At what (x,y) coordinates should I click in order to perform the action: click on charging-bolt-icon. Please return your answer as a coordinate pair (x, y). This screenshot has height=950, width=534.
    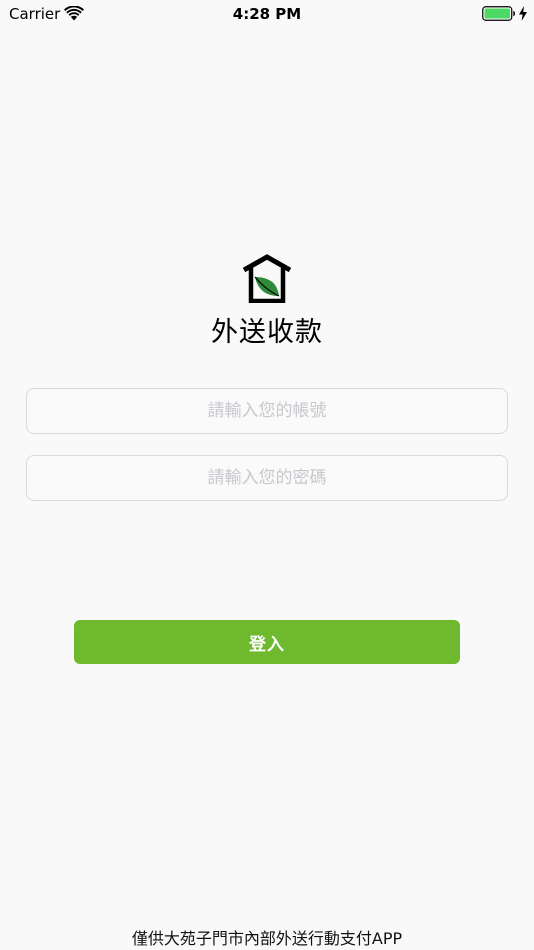
    Looking at the image, I should click on (523, 13).